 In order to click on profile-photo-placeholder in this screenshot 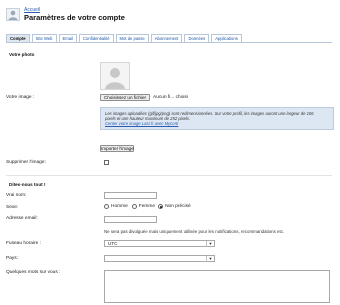, I will do `click(115, 76)`.